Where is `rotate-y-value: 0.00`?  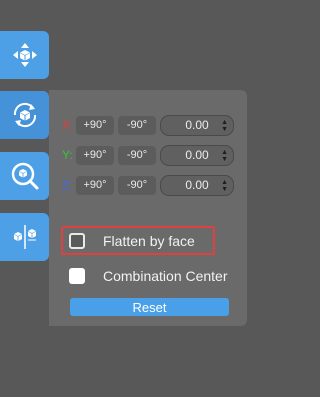
rotate-y-value: 0.00 is located at coordinates (197, 155).